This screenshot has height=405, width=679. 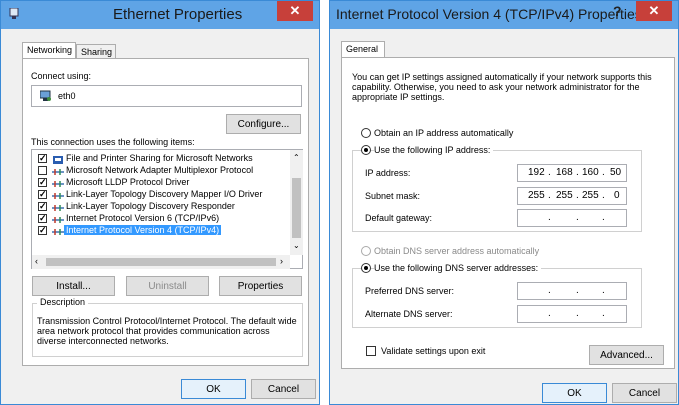 What do you see at coordinates (572, 196) in the screenshot?
I see `subnet-mask-field: 255 . 255 . 255 . 0` at bounding box center [572, 196].